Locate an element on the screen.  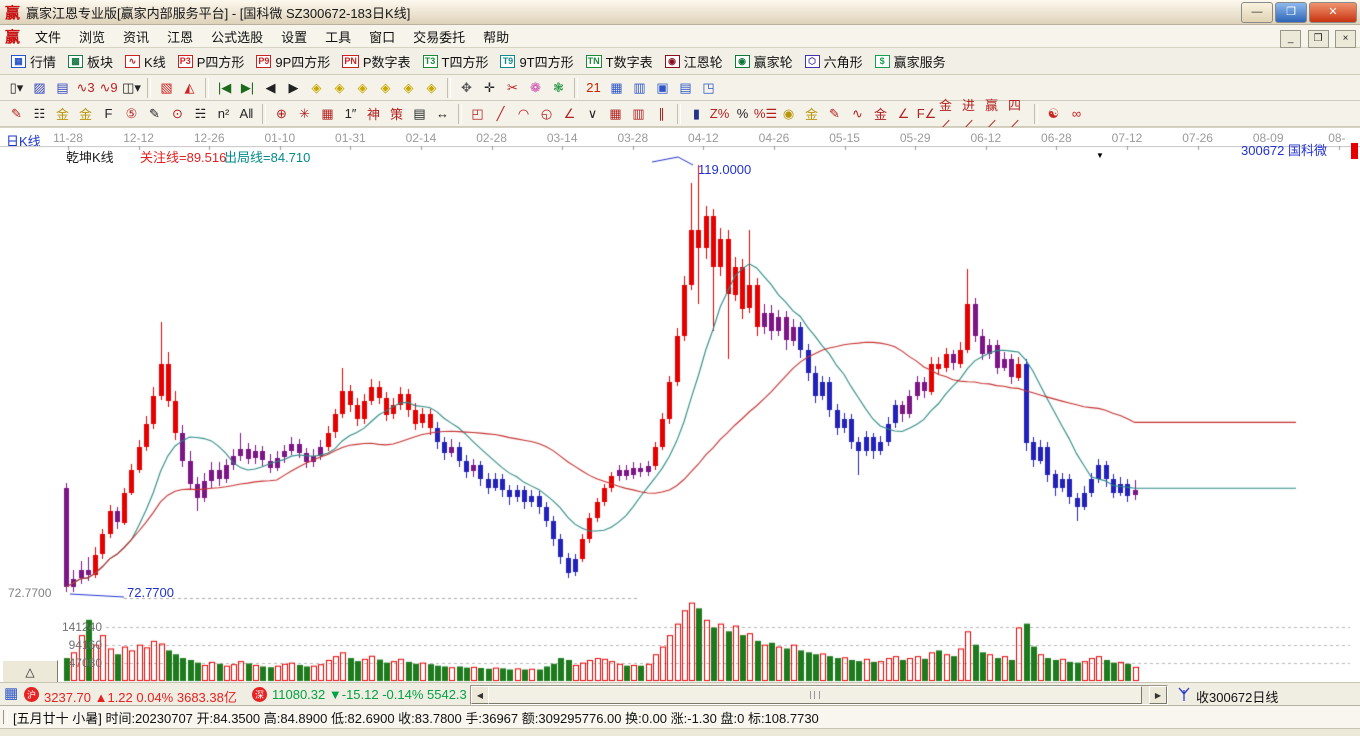
grid-red-2-icon: ▥ is located at coordinates (638, 114).